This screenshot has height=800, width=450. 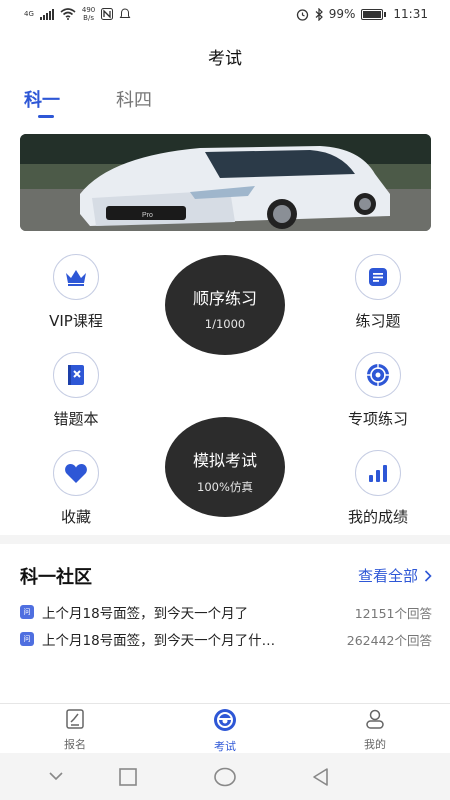 I want to click on status-left: 4G 490 B/s, so click(x=77, y=14).